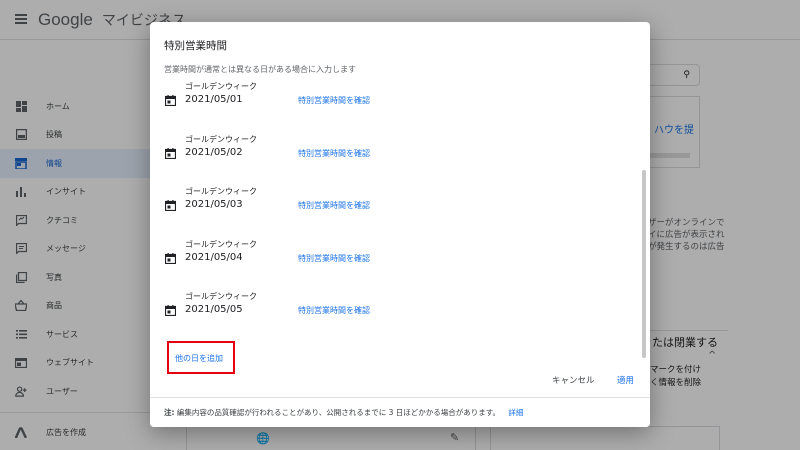 This screenshot has height=450, width=800. I want to click on special-hours-entry: ゴールデンウィーク 2021/05/02 特別営業時間を確認, so click(390, 154).